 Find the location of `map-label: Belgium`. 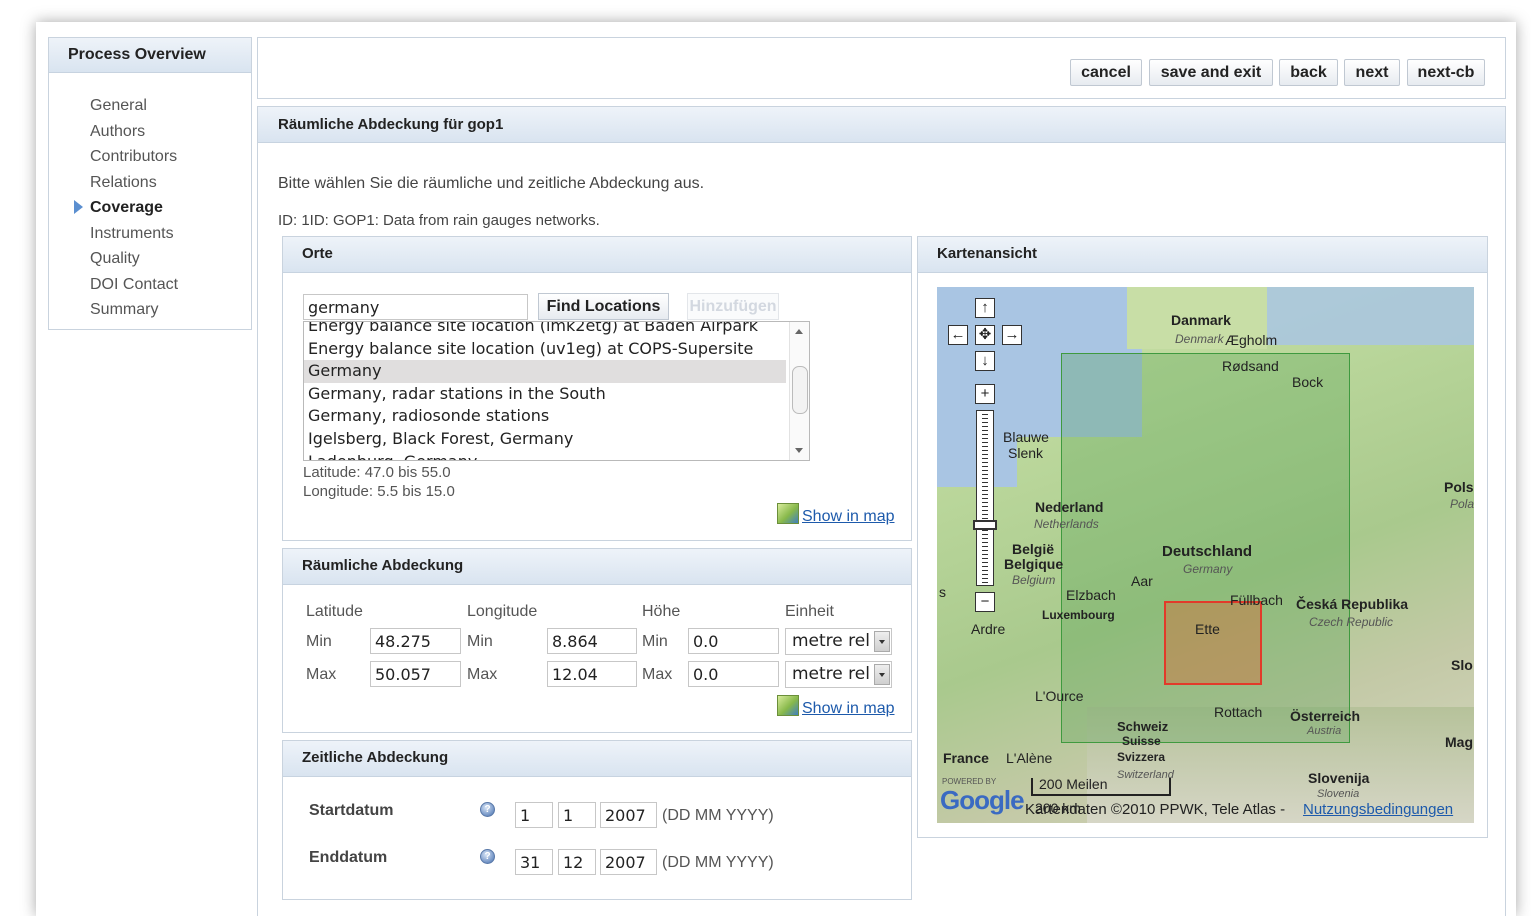

map-label: Belgium is located at coordinates (1034, 580).